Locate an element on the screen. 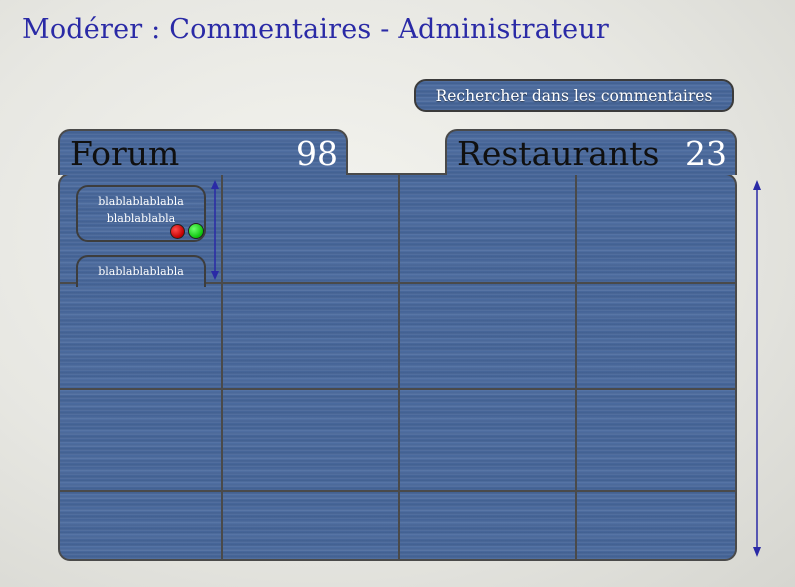 This screenshot has height=587, width=795. vertical-scroll-arrow-icon is located at coordinates (757, 368).